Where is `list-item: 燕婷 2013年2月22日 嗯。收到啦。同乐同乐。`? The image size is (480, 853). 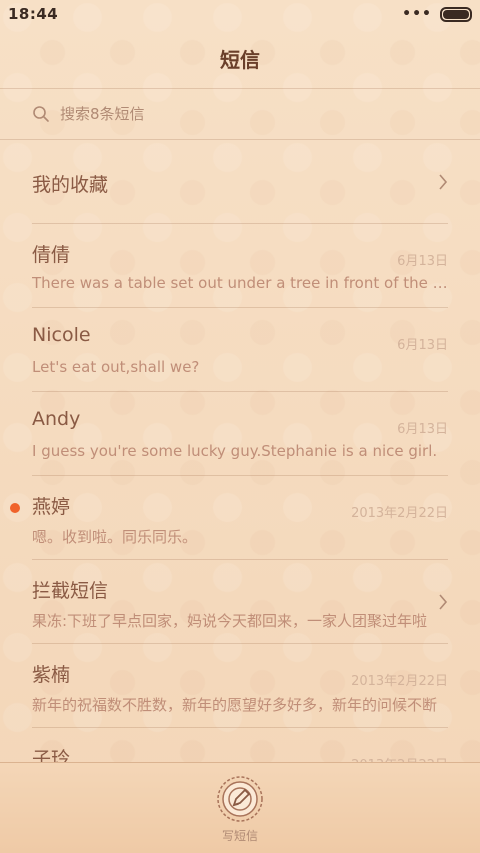
list-item: 燕婷 2013年2月22日 嗯。收到啦。同乐同乐。 is located at coordinates (229, 518).